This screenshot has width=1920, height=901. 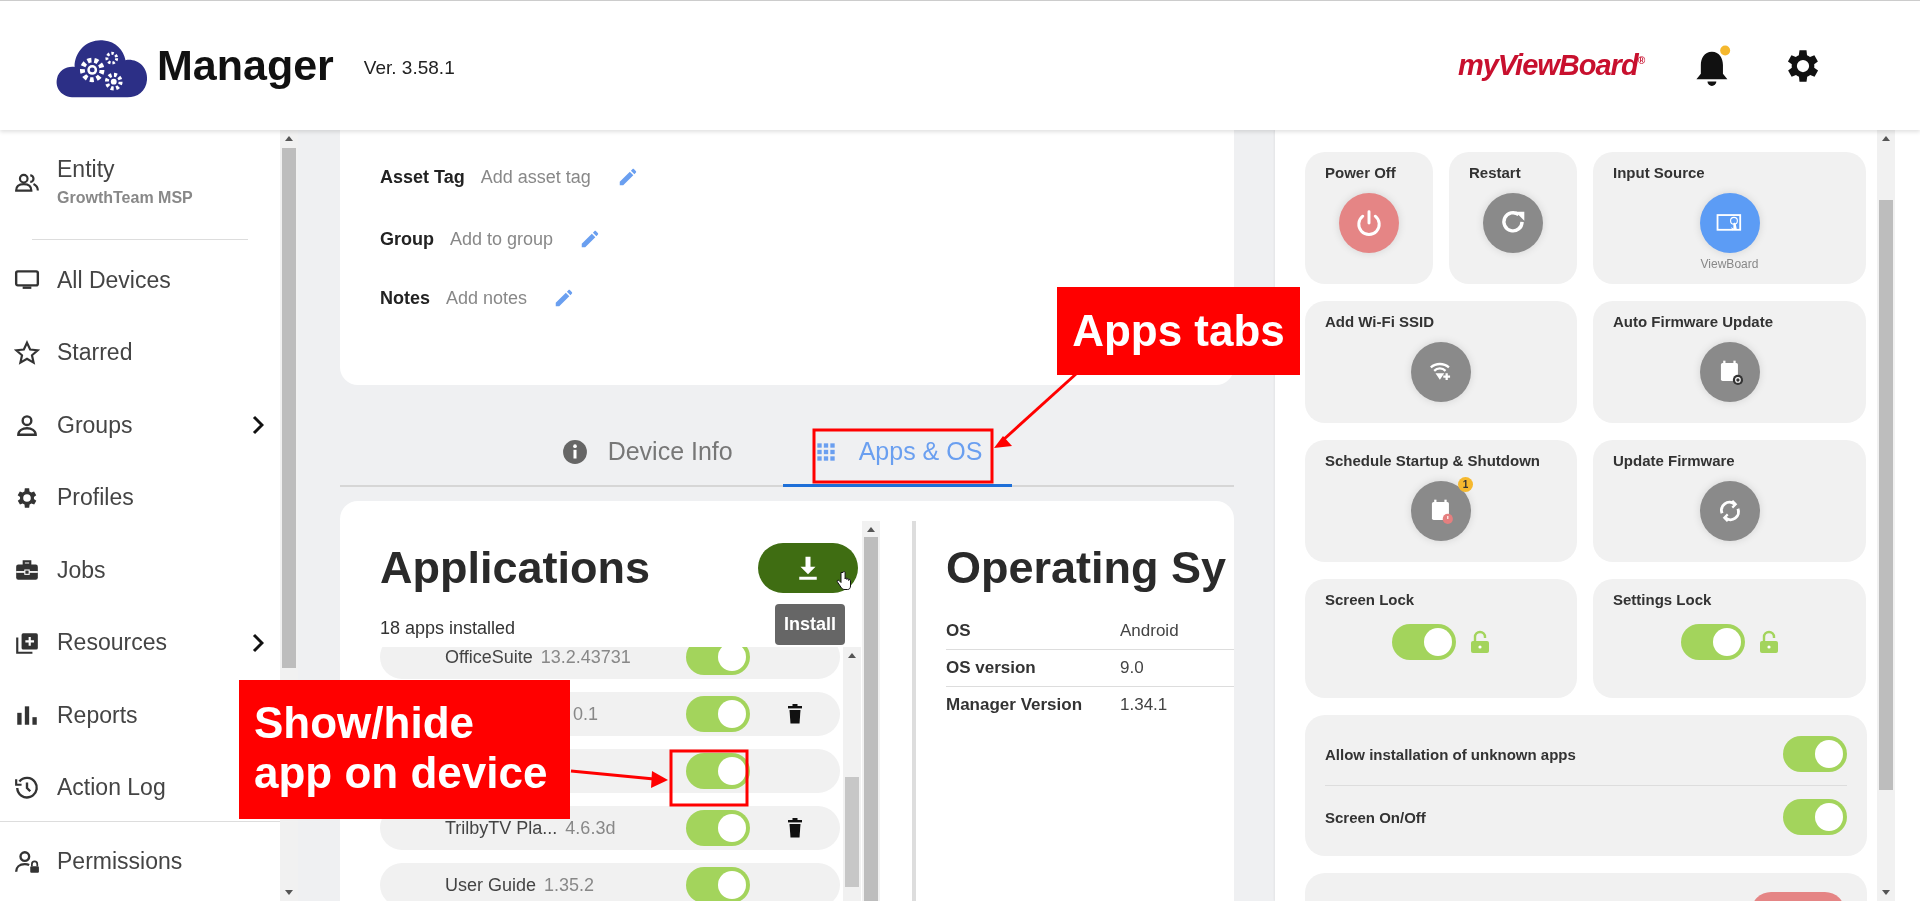 What do you see at coordinates (422, 177) in the screenshot?
I see `field-label: Asset Tag` at bounding box center [422, 177].